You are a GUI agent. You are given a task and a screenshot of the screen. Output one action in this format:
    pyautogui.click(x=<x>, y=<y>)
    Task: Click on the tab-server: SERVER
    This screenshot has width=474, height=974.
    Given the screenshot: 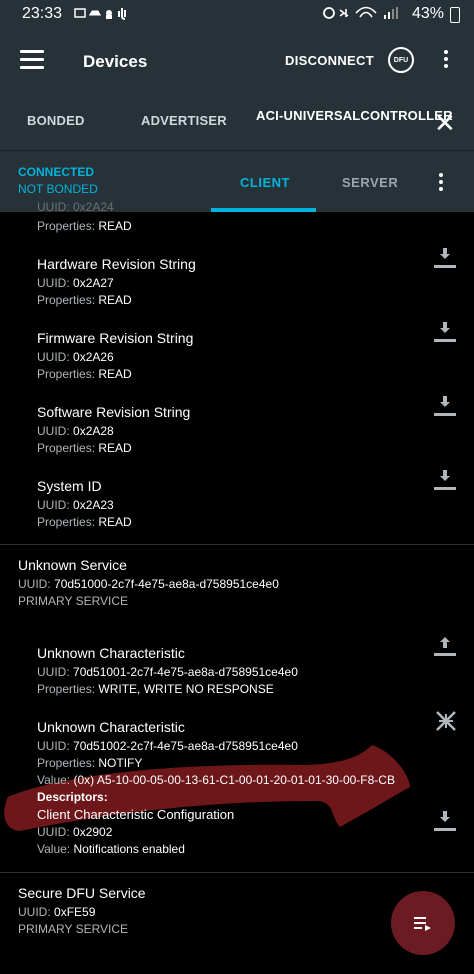 What is the action you would take?
    pyautogui.click(x=370, y=182)
    